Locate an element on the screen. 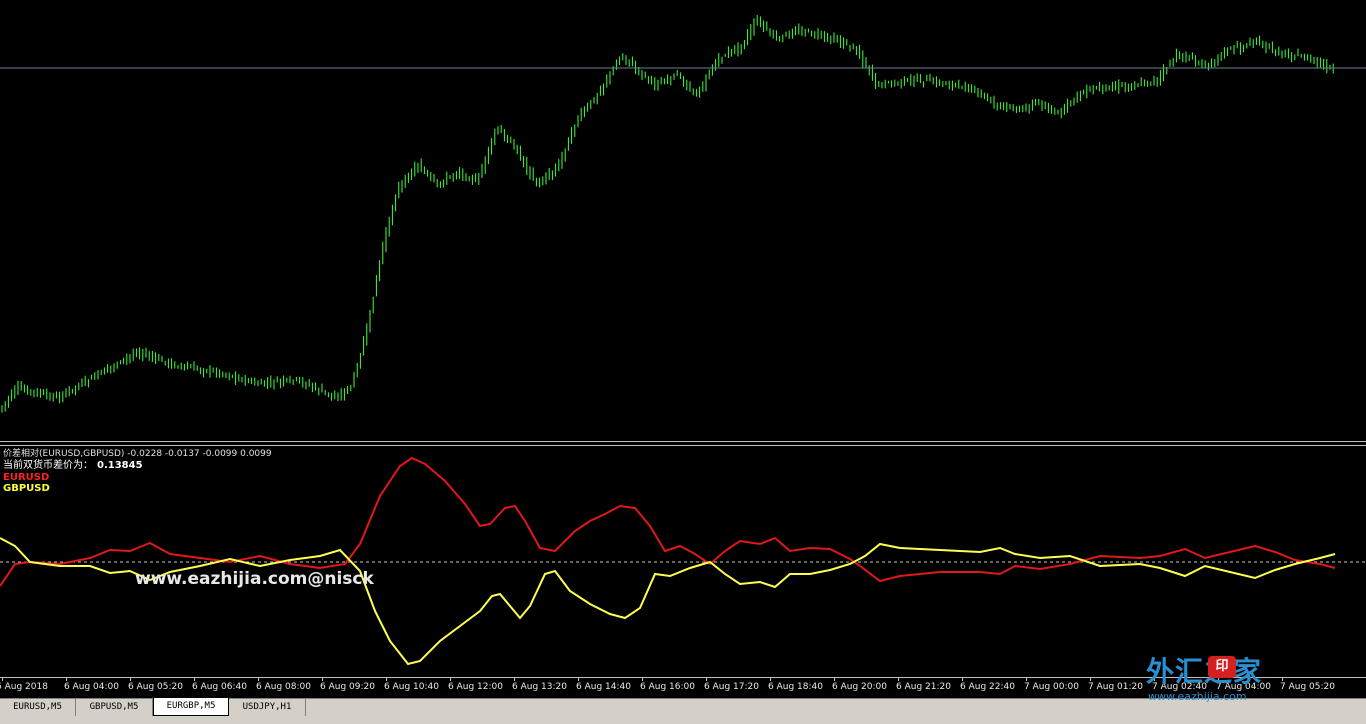  legend-gbpusd: GBPUSD is located at coordinates (26, 488).